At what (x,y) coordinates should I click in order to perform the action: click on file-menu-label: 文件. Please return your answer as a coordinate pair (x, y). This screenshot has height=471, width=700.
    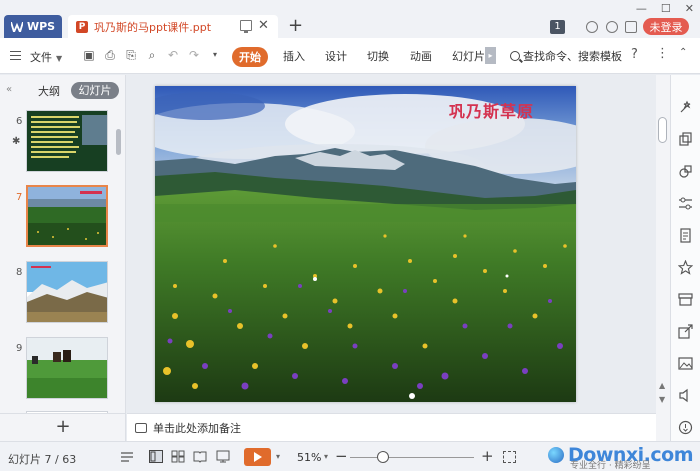
    Looking at the image, I should click on (41, 57).